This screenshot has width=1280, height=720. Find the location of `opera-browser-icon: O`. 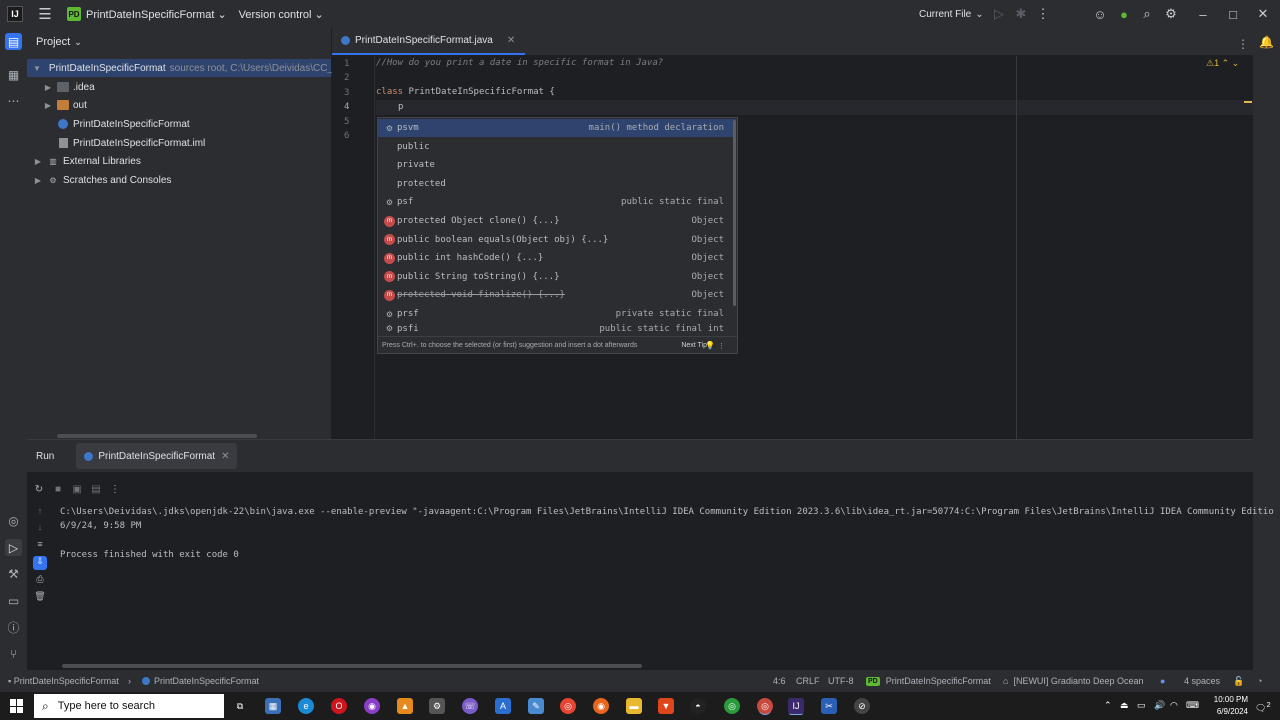

opera-browser-icon: O is located at coordinates (339, 706).